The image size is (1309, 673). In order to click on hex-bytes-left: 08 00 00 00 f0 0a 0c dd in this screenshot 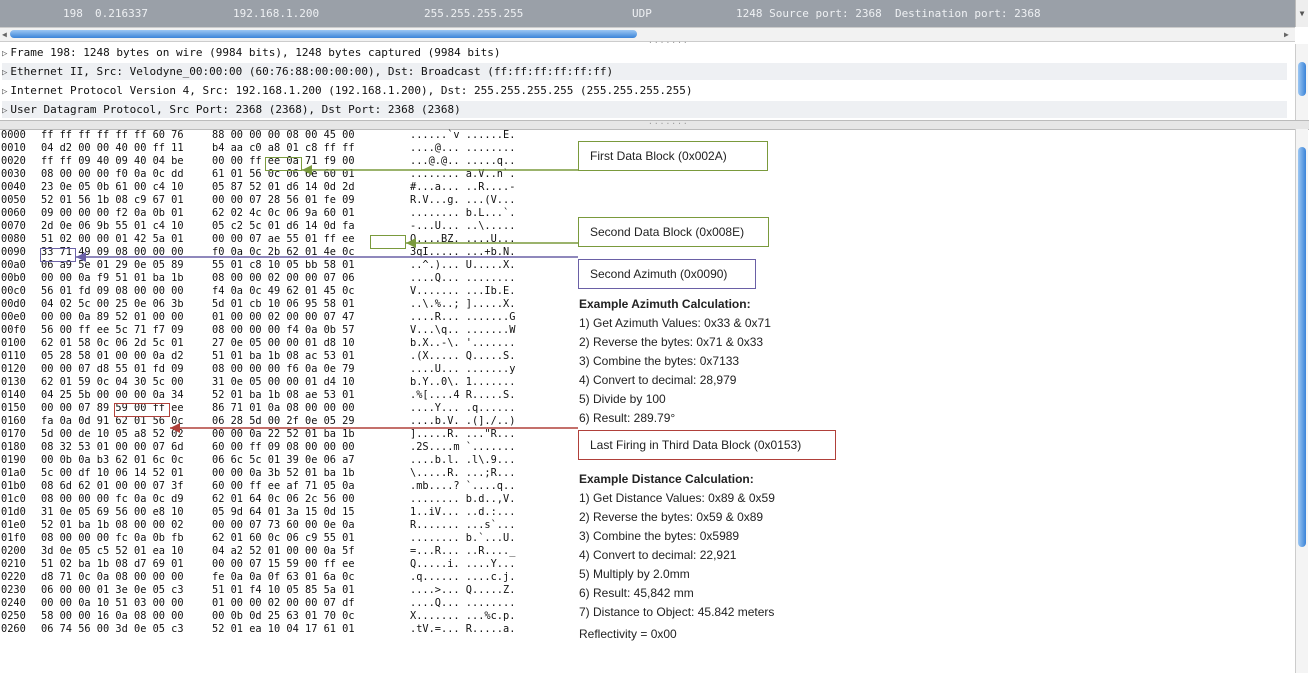, I will do `click(112, 174)`.